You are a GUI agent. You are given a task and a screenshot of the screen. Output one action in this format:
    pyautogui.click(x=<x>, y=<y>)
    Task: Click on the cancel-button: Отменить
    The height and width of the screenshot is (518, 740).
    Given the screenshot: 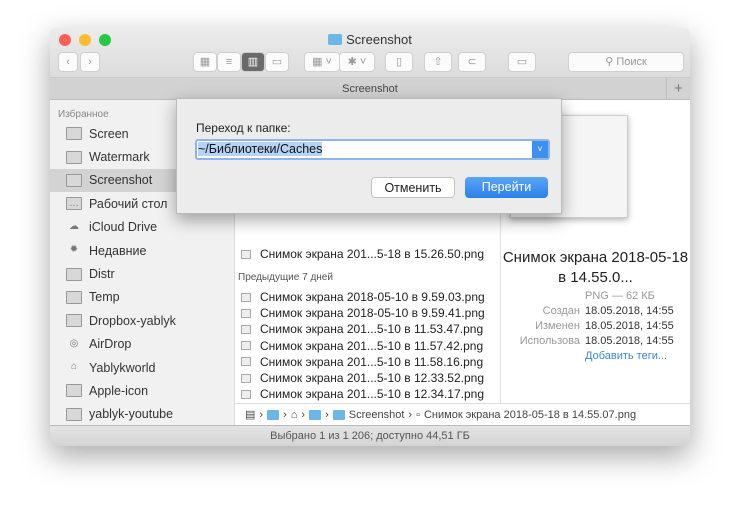 What is the action you would take?
    pyautogui.click(x=413, y=187)
    